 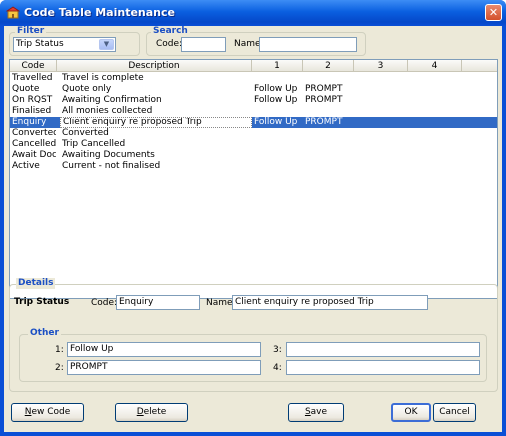 What do you see at coordinates (34, 155) in the screenshot?
I see `cell-code: Await Docs` at bounding box center [34, 155].